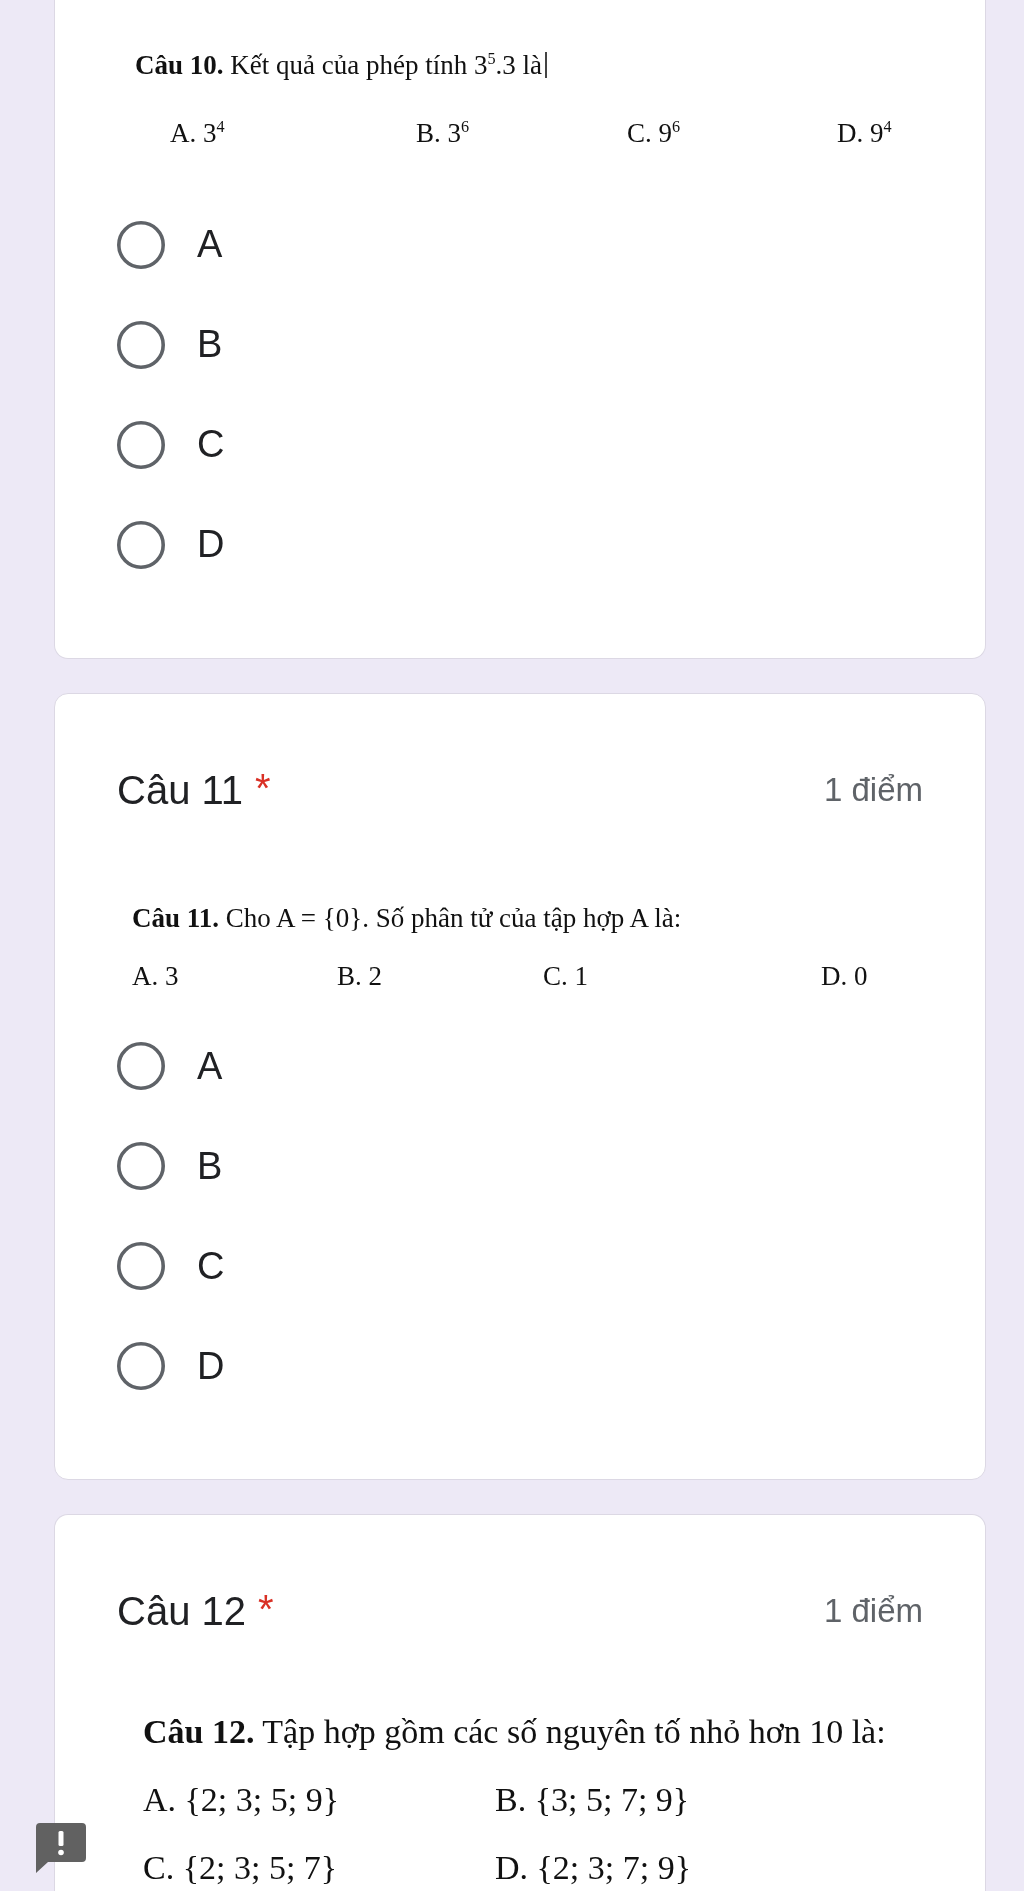 This screenshot has height=1891, width=1024. What do you see at coordinates (443, 133) in the screenshot?
I see `answer-choice: B. 3$^{6}$` at bounding box center [443, 133].